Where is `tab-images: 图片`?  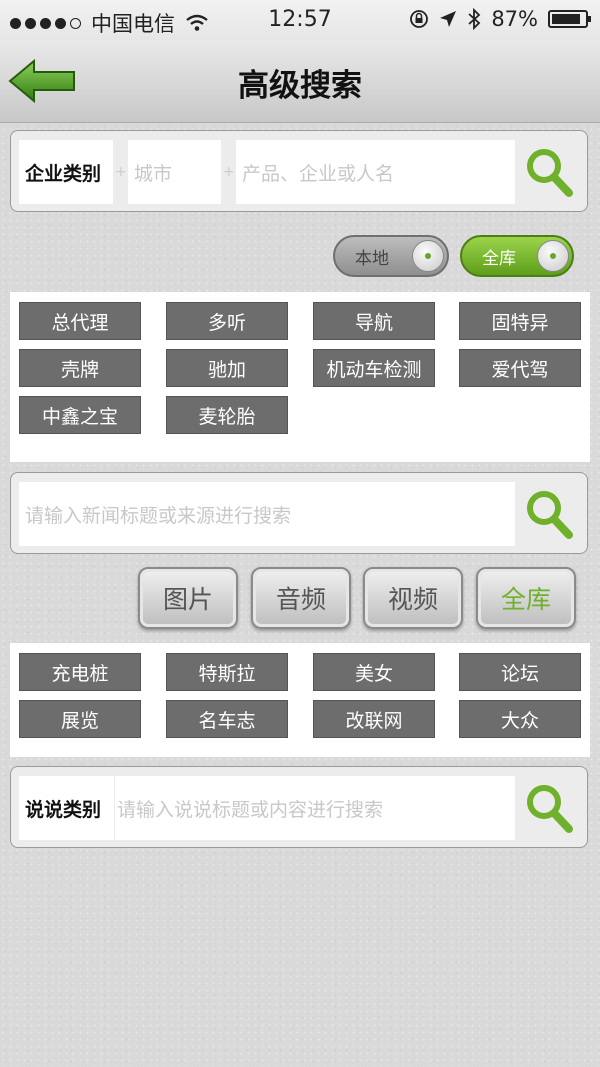 tab-images: 图片 is located at coordinates (188, 598).